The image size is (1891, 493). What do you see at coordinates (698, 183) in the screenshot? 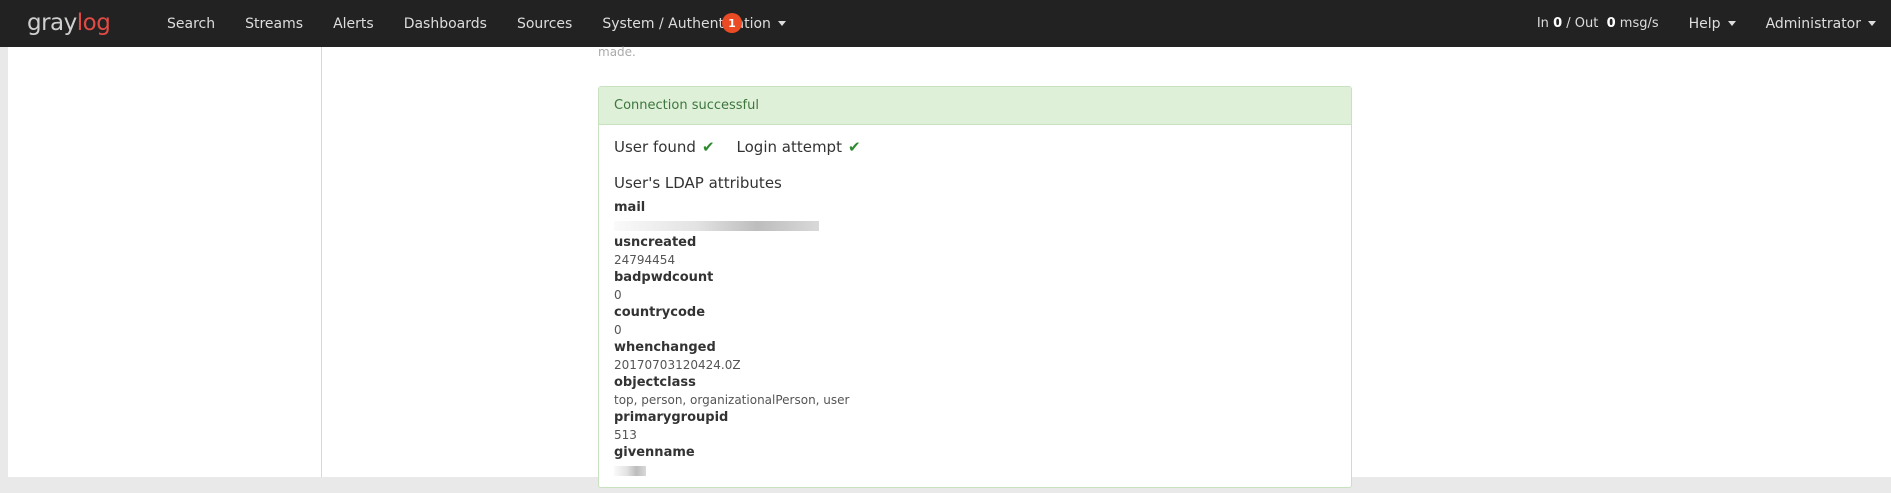
I see `ldap-attributes-title: User's LDAP attributes` at bounding box center [698, 183].